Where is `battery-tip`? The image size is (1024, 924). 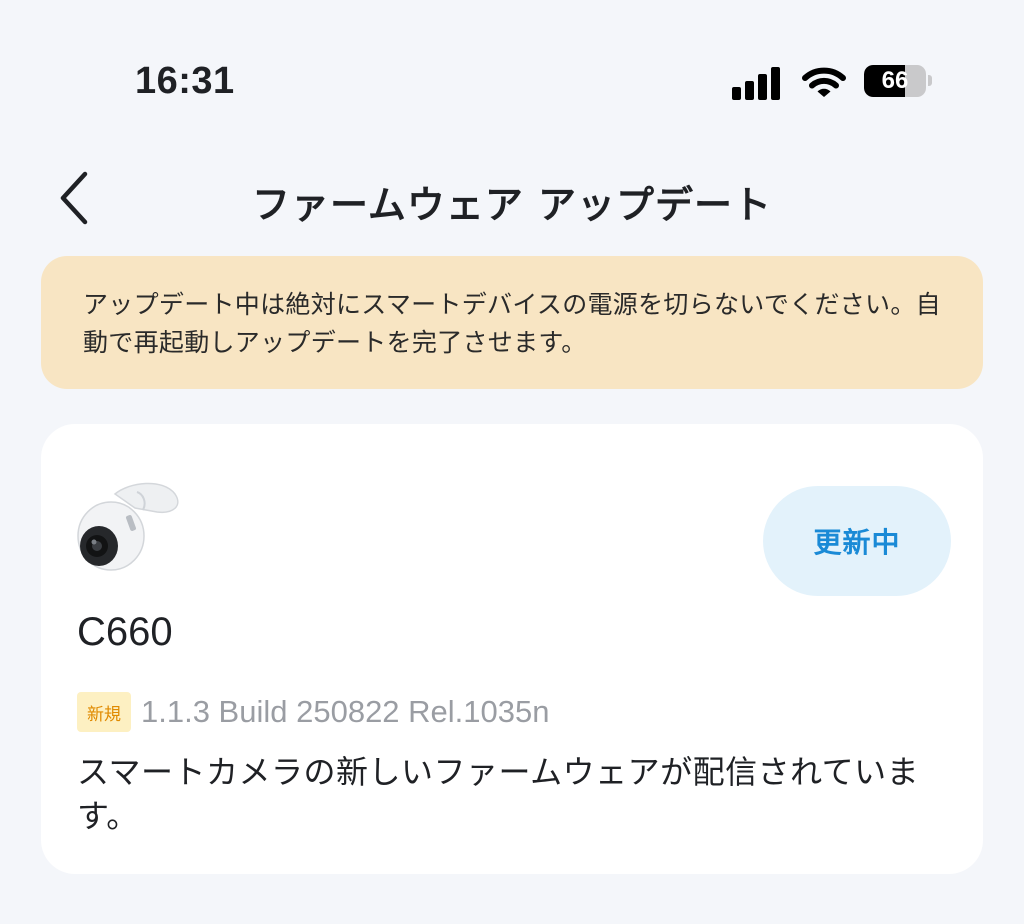 battery-tip is located at coordinates (930, 80).